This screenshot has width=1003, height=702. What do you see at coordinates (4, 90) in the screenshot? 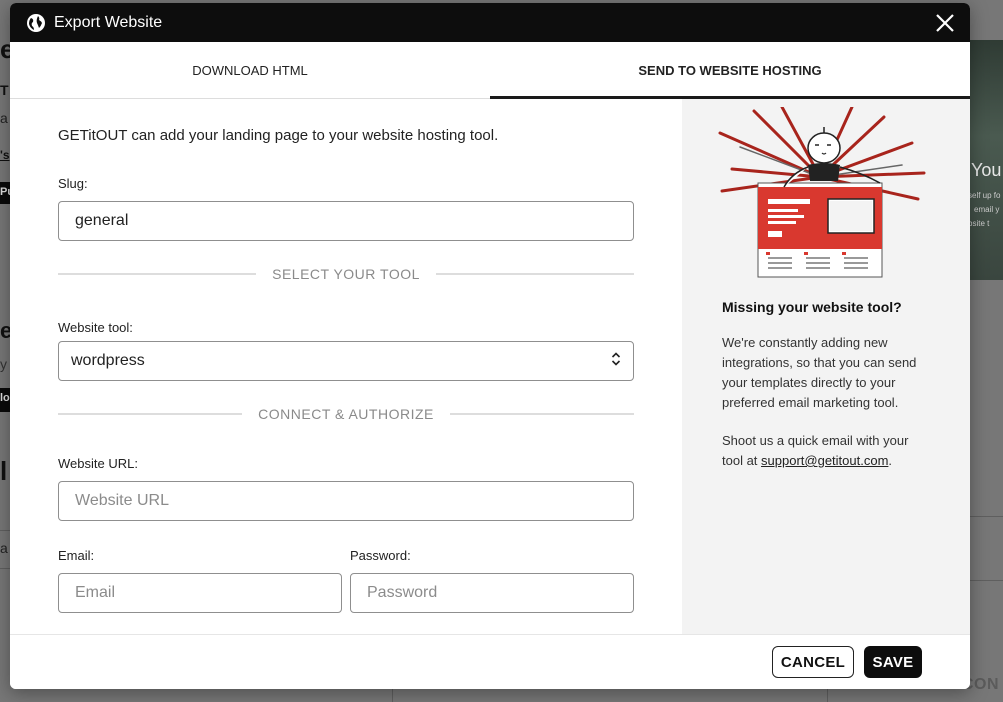
I see `bg-text-fragment: T` at bounding box center [4, 90].